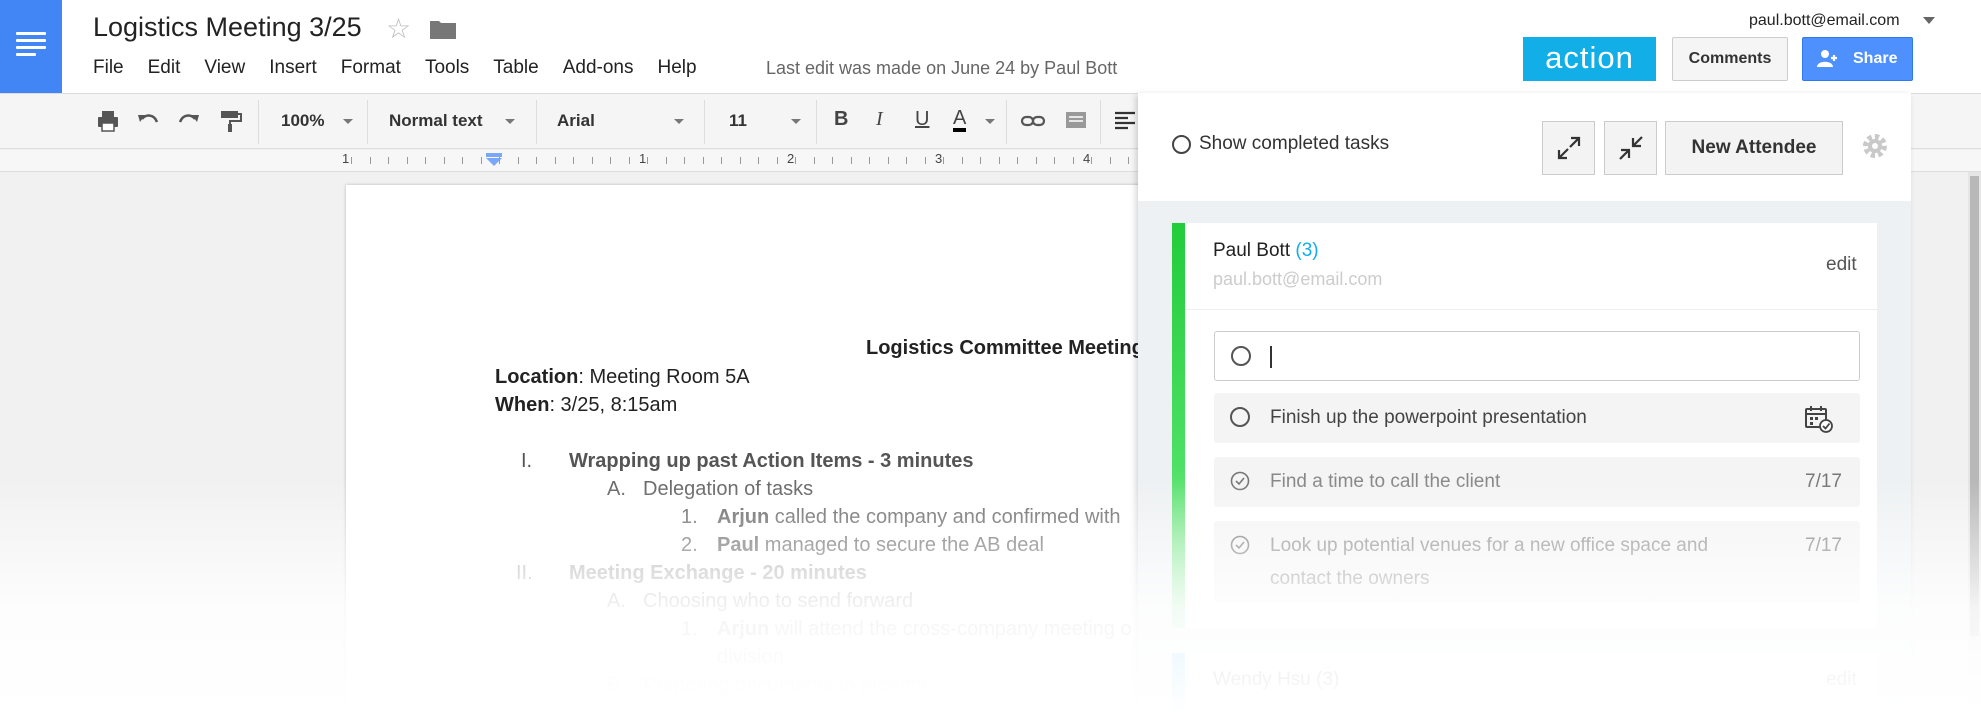 The image size is (1981, 715). I want to click on people-icon, so click(1827, 58).